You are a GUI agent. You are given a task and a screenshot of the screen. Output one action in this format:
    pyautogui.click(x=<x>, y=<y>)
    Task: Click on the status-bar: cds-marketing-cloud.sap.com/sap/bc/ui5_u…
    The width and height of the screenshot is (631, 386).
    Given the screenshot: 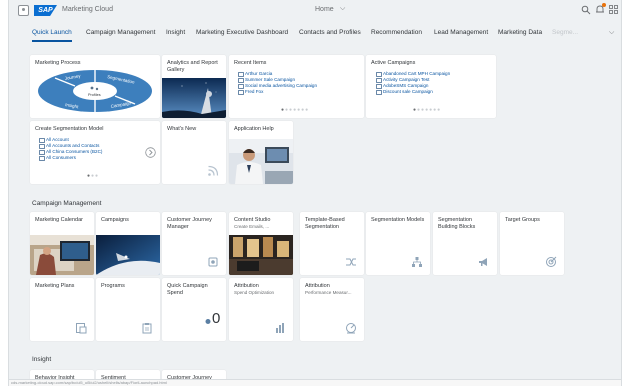 What is the action you would take?
    pyautogui.click(x=315, y=382)
    